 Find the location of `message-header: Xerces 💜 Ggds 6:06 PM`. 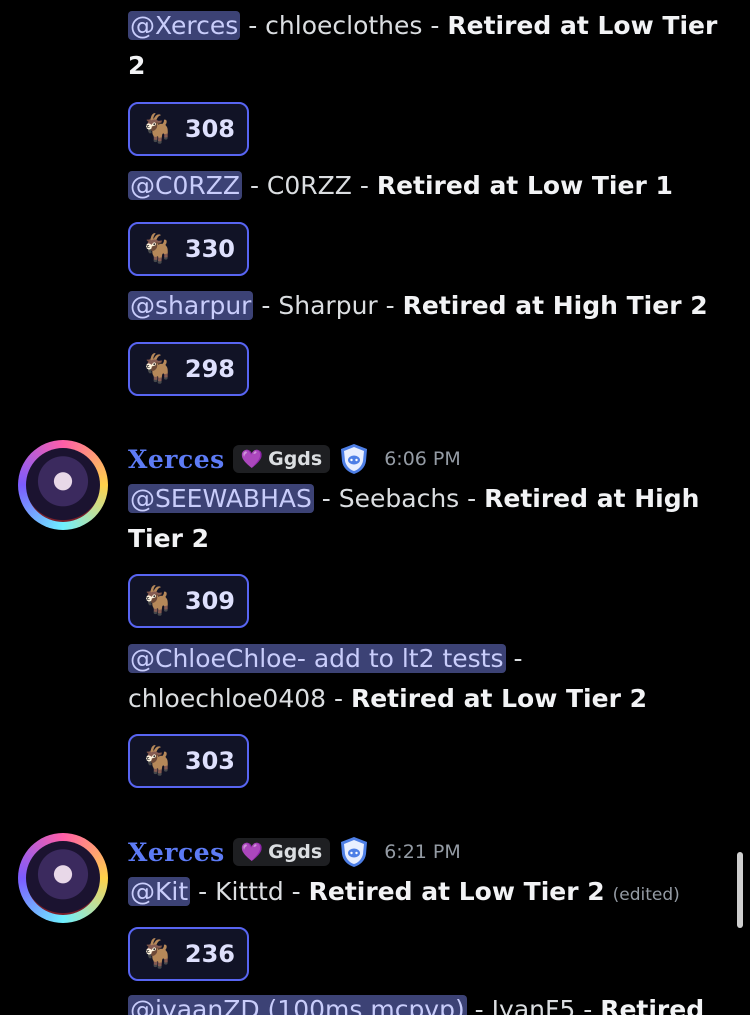

message-header: Xerces 💜 Ggds 6:06 PM is located at coordinates (294, 459).